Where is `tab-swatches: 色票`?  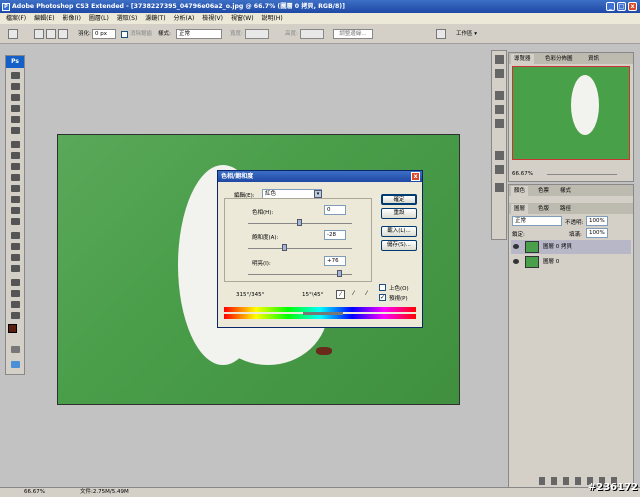 tab-swatches: 色票 is located at coordinates (544, 191).